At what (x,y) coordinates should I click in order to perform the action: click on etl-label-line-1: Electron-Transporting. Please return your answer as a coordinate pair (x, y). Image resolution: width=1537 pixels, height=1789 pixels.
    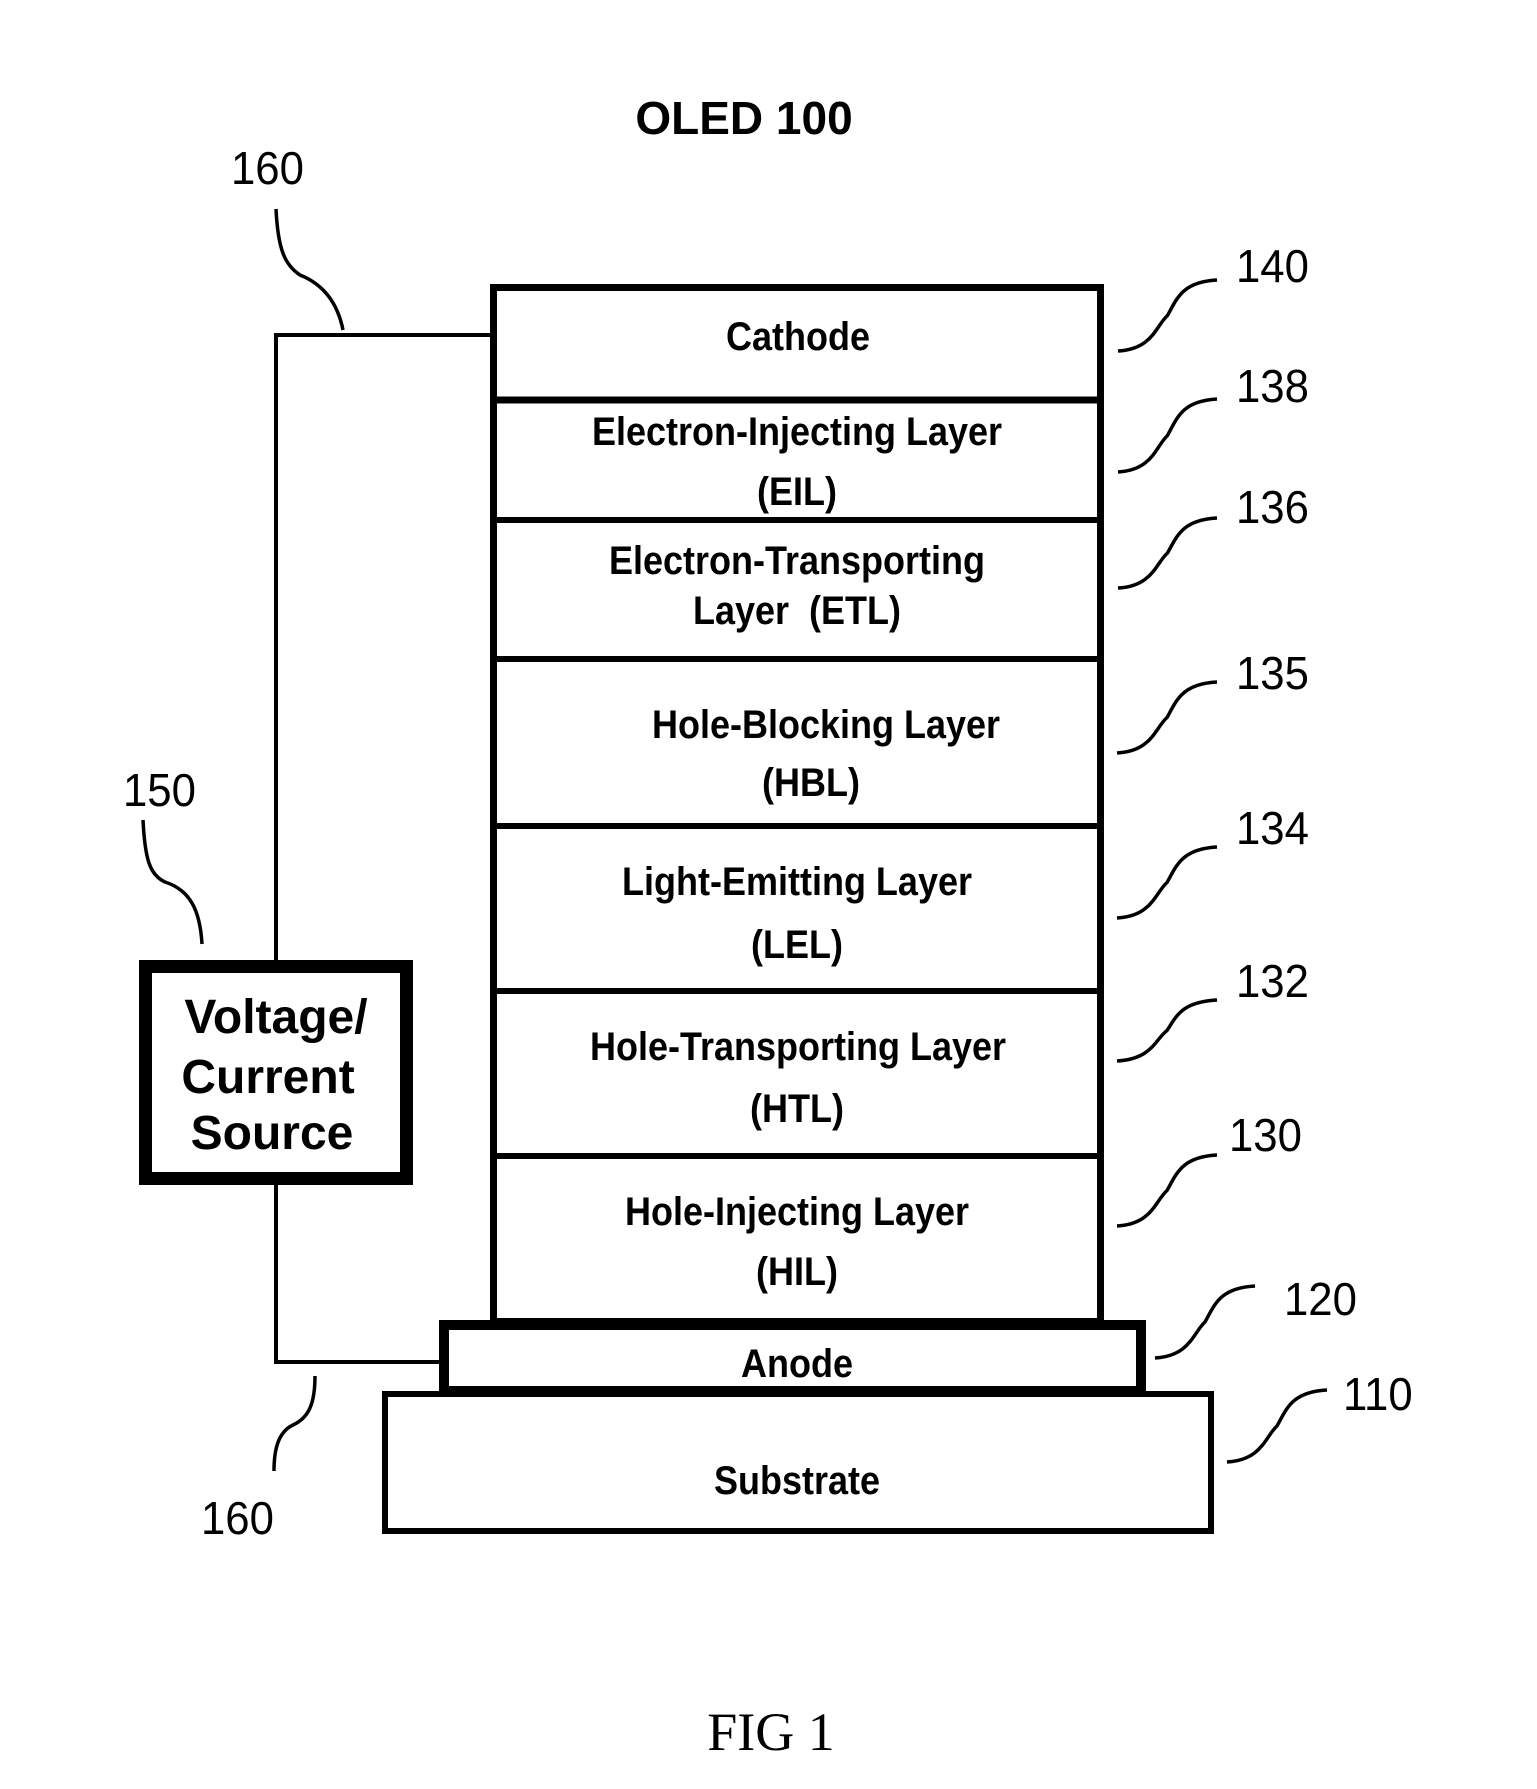
    Looking at the image, I should click on (797, 561).